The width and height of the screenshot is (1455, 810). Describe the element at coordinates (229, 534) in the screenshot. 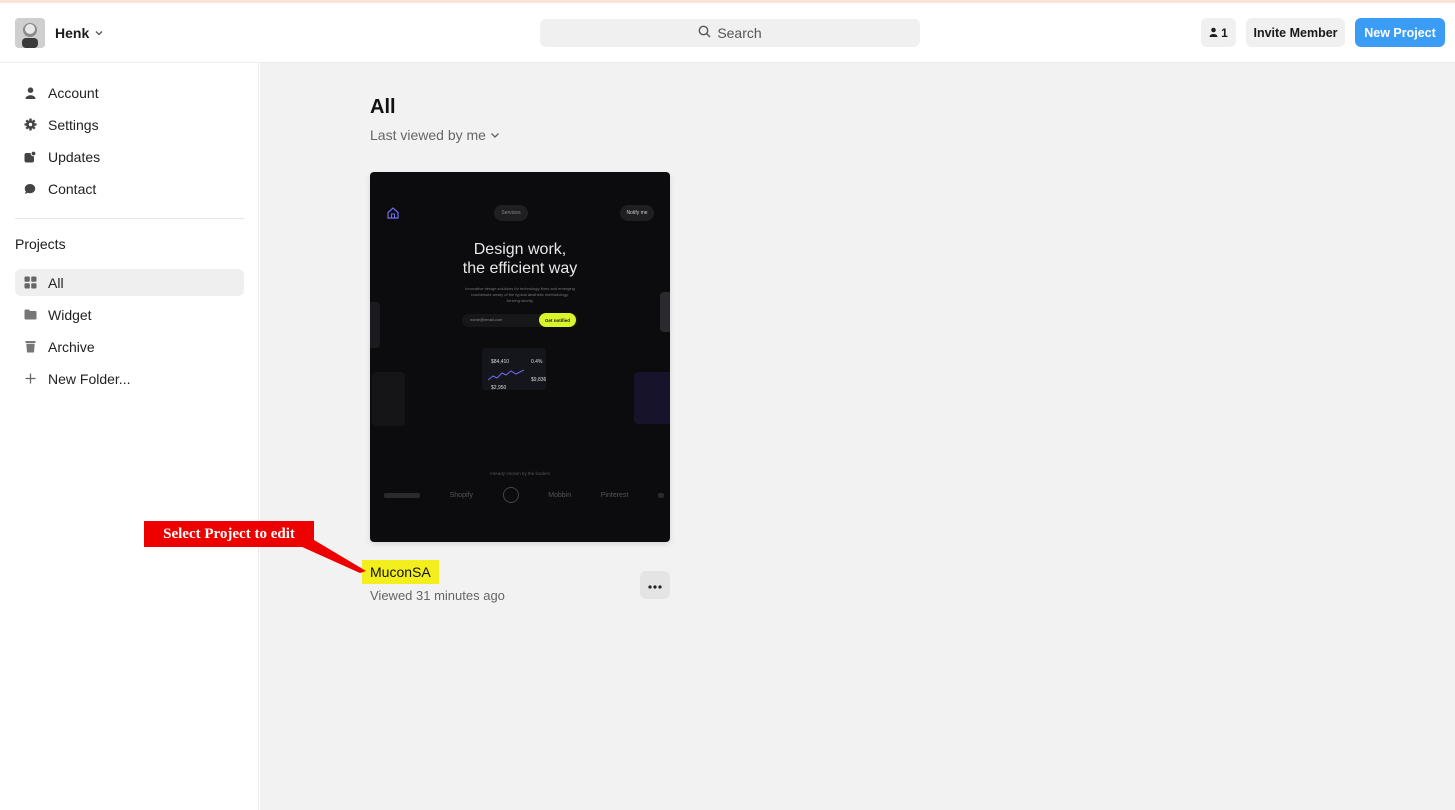

I see `annotation-callout: Select Project to edit` at that location.